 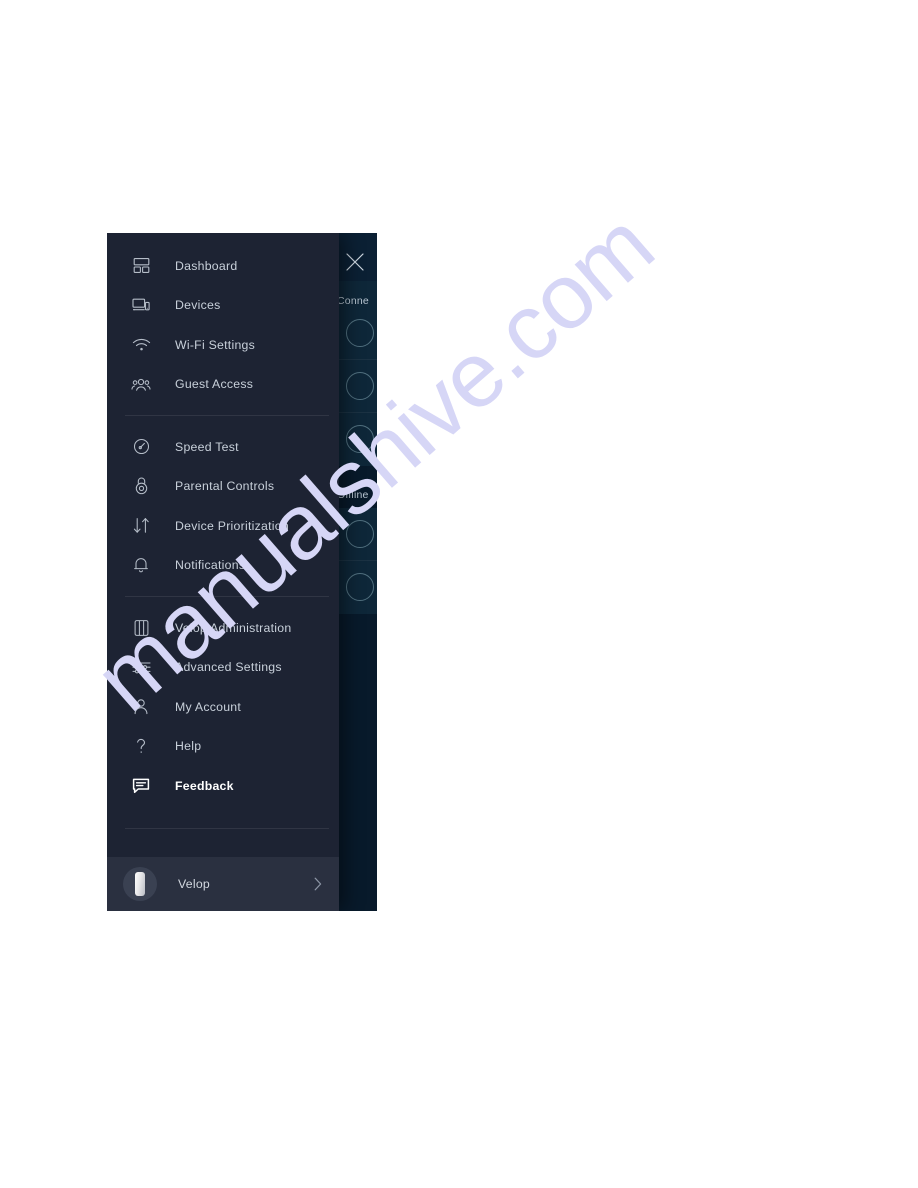 I want to click on menu-item-help: Help, so click(x=223, y=747).